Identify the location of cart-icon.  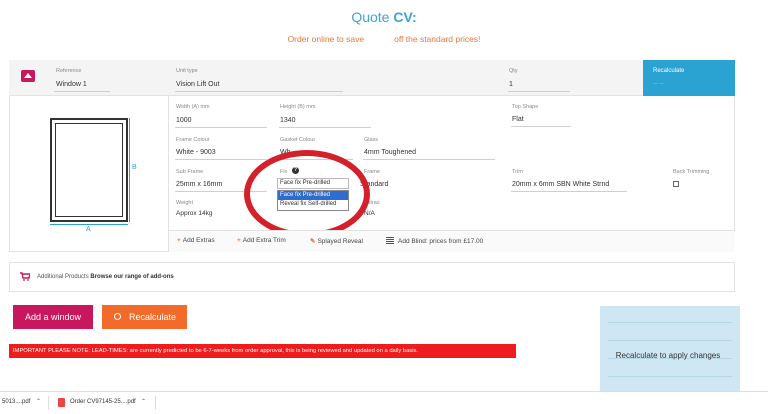
(25, 276).